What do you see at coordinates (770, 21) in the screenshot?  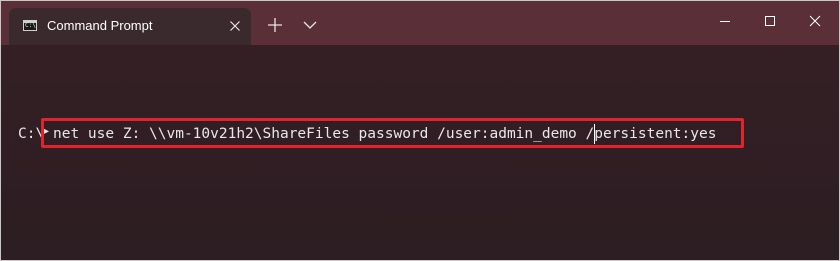 I see `maximize-icon` at bounding box center [770, 21].